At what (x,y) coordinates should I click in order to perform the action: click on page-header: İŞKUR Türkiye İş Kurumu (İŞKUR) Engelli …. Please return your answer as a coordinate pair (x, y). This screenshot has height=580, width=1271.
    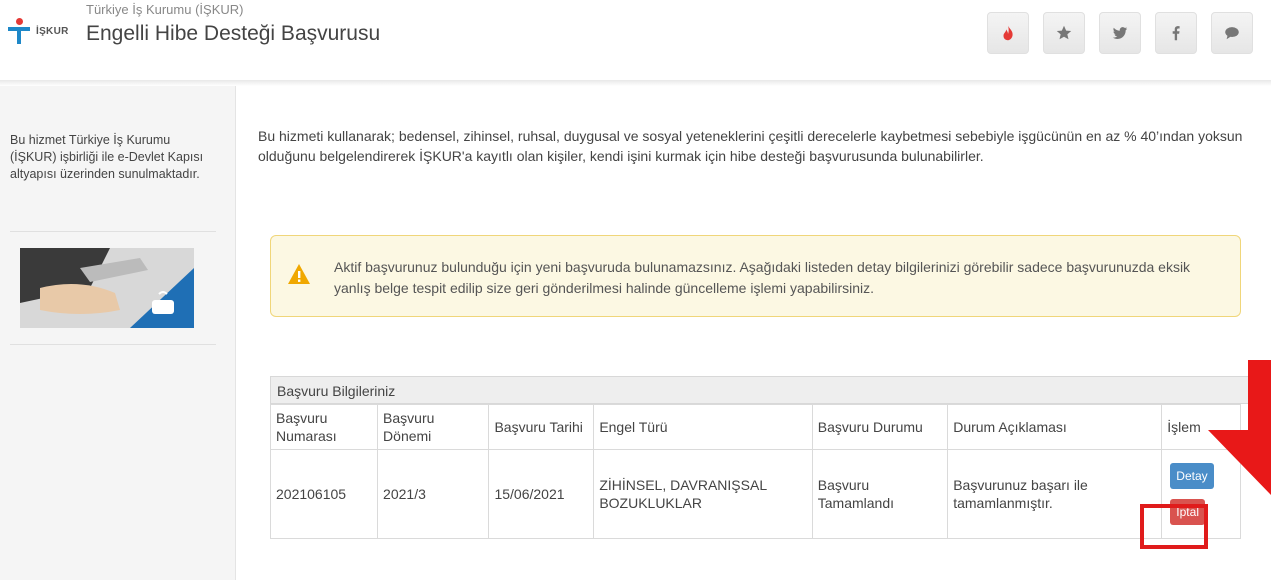
    Looking at the image, I should click on (635, 40).